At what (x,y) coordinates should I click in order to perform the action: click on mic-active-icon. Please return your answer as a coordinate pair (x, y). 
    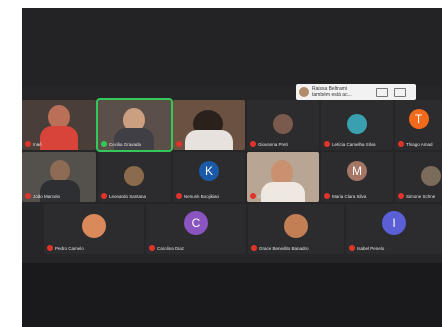
    Looking at the image, I should click on (104, 144).